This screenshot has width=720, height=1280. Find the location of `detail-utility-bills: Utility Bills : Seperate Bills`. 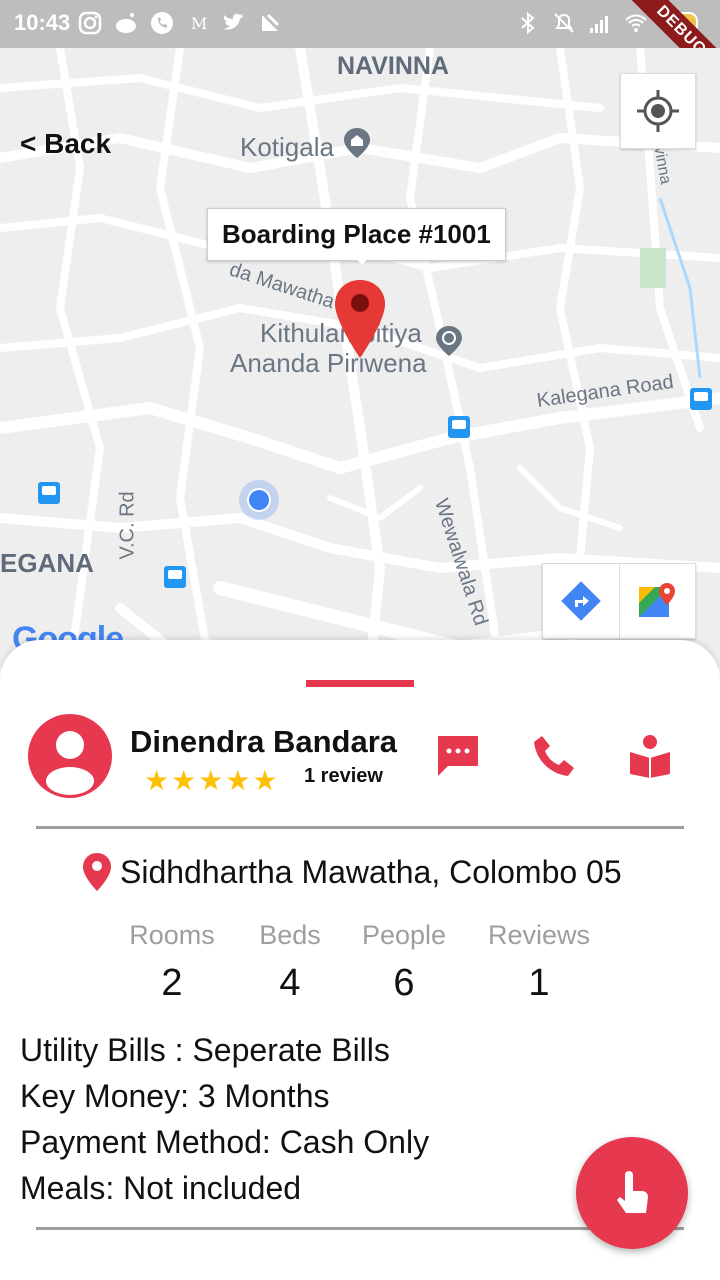

detail-utility-bills: Utility Bills : Seperate Bills is located at coordinates (205, 1050).